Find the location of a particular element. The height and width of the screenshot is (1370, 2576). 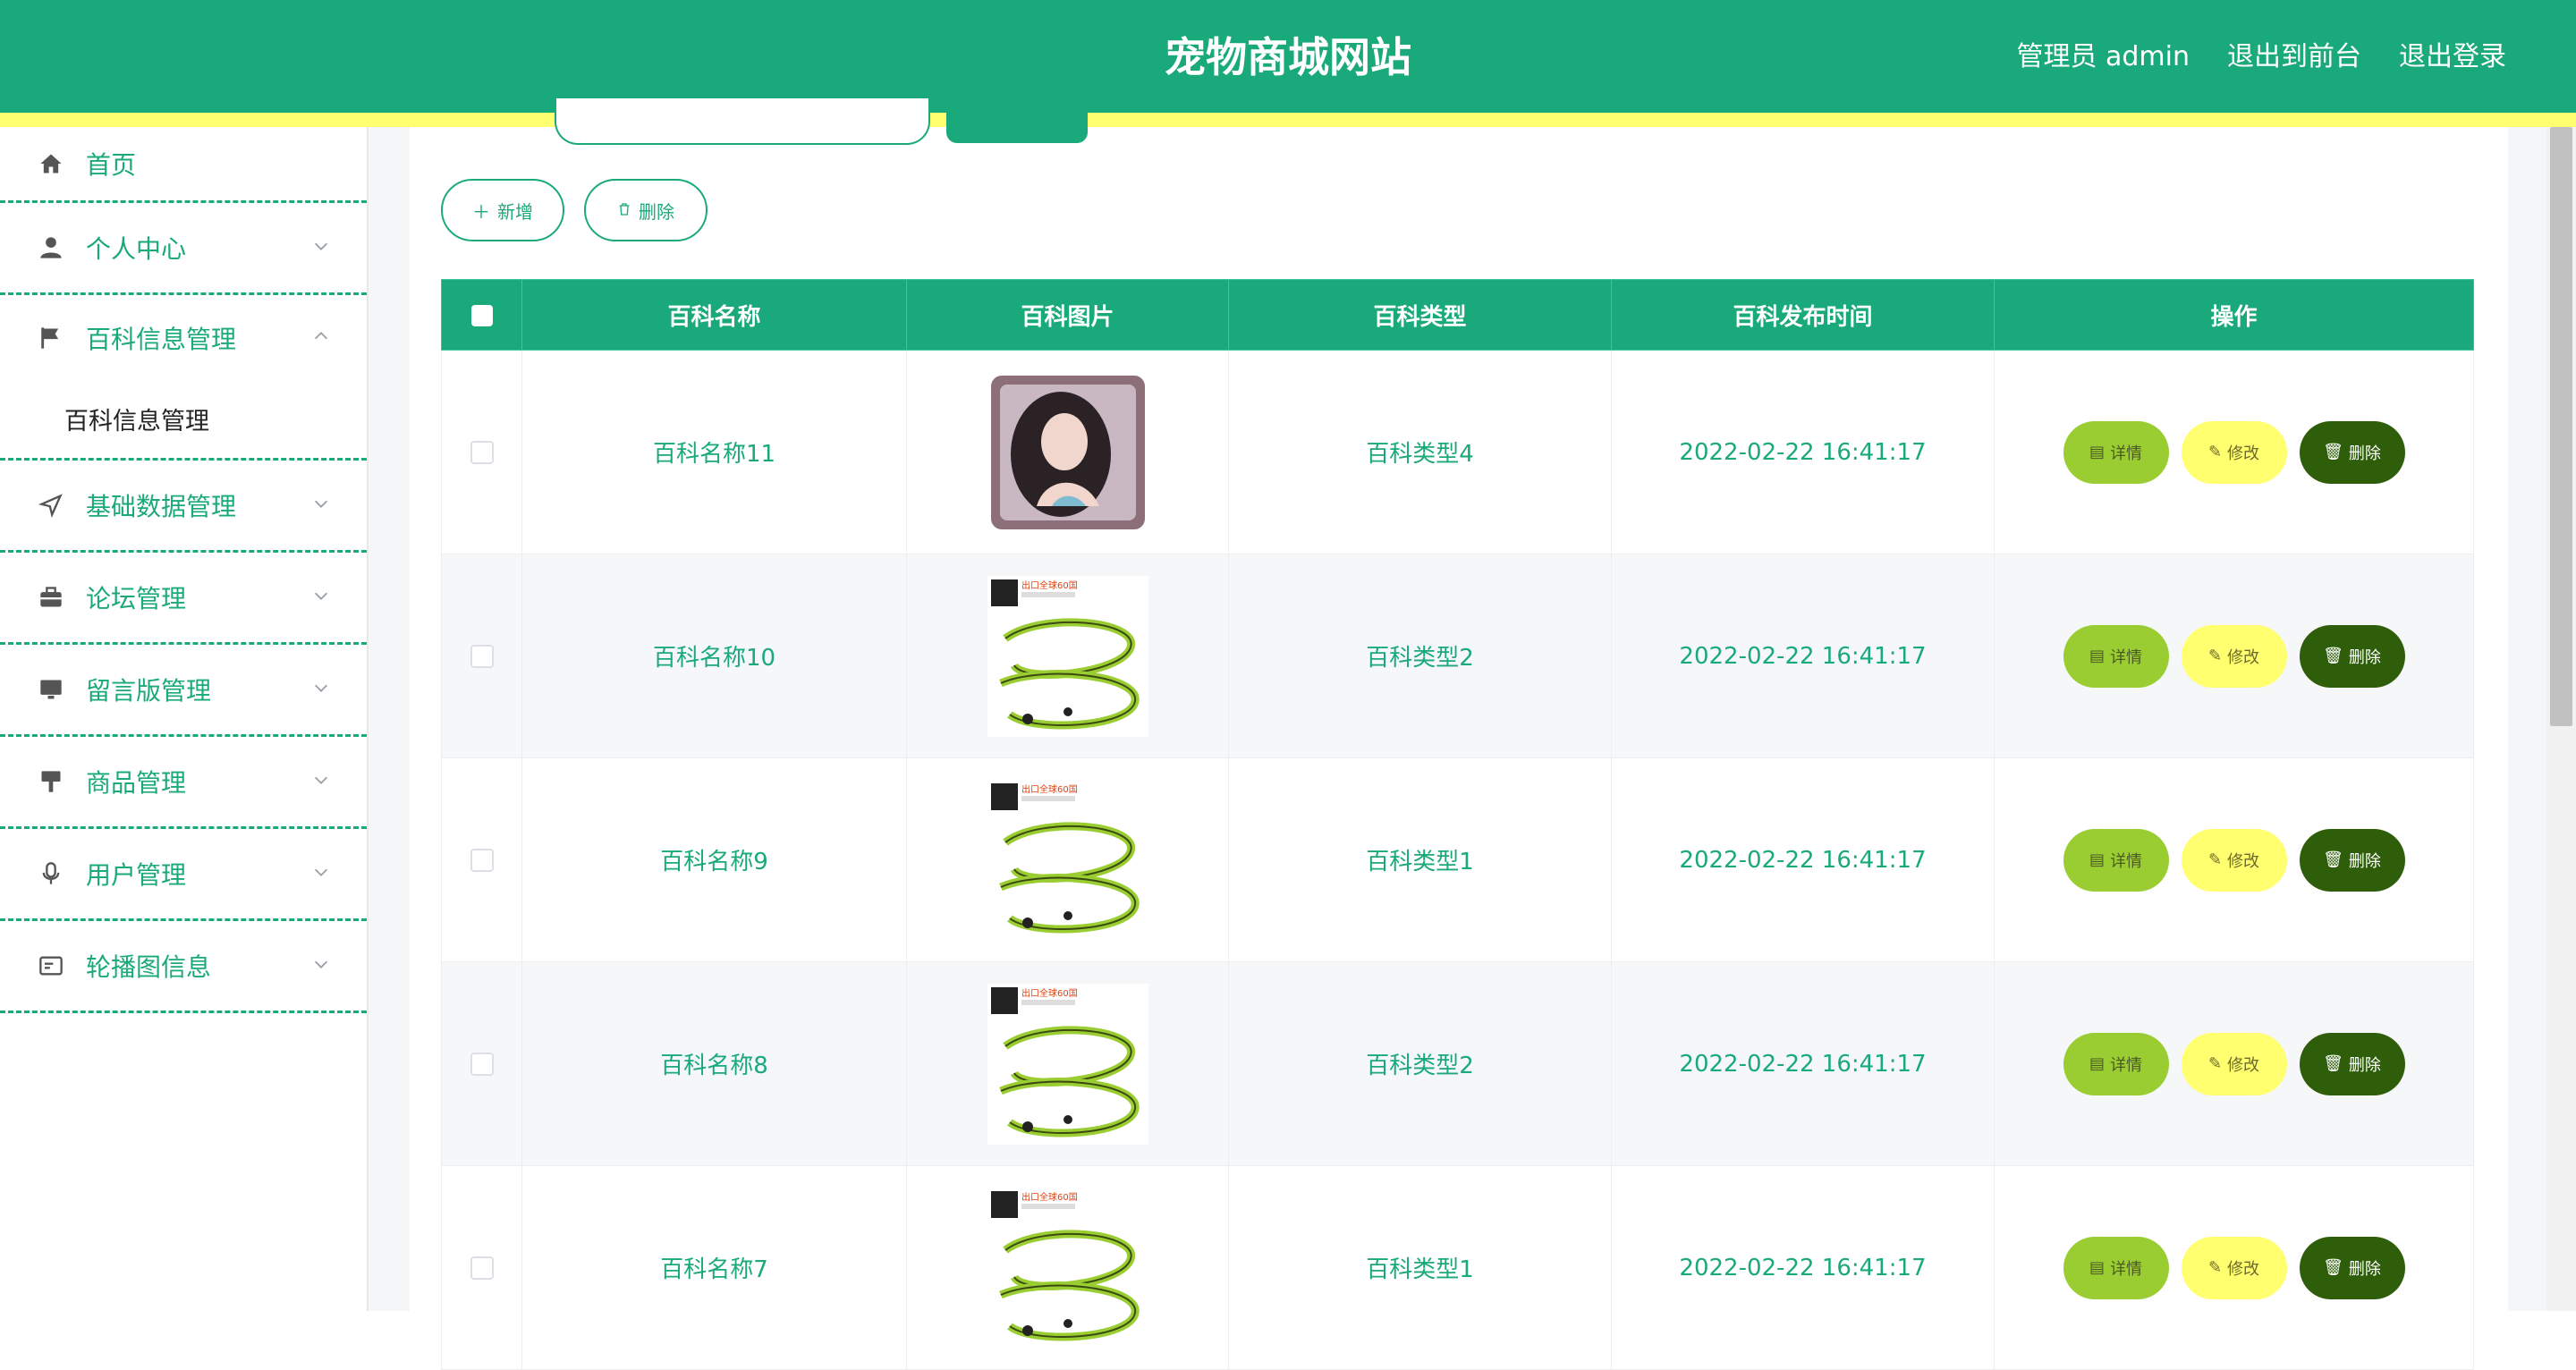

exit-to-front-link: 退出到前台 is located at coordinates (2294, 57).